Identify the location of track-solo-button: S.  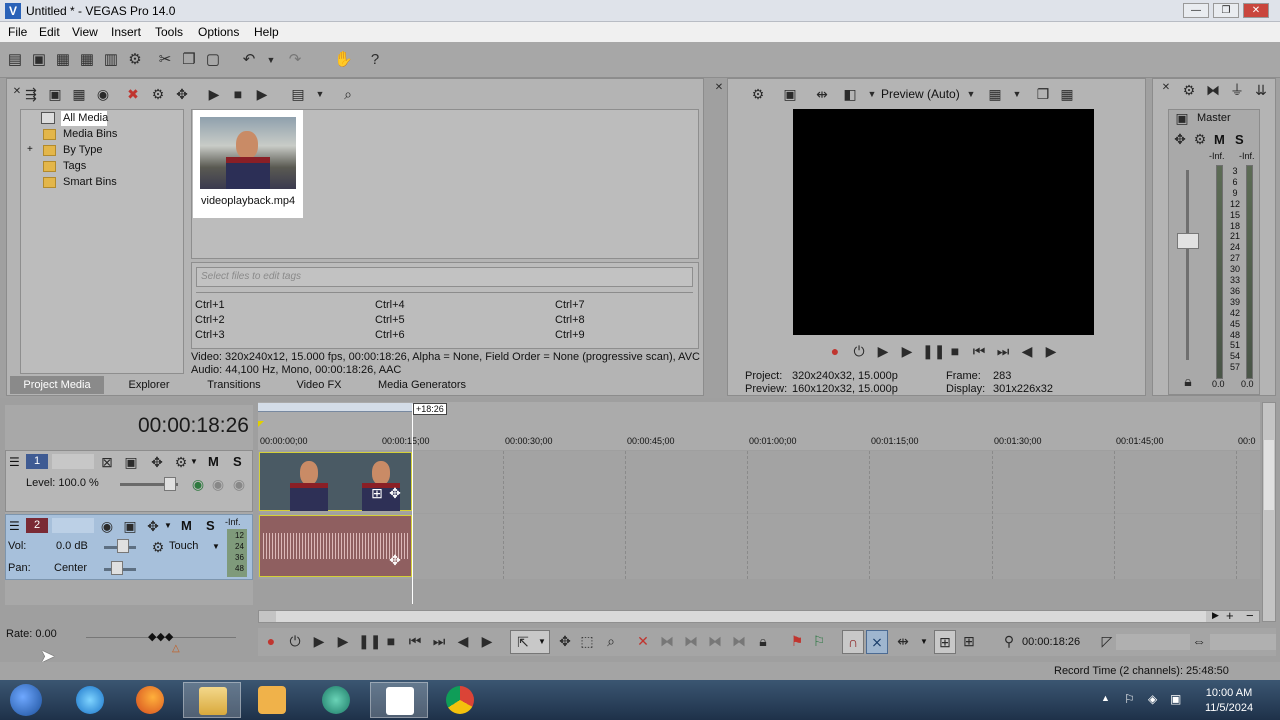
(237, 461).